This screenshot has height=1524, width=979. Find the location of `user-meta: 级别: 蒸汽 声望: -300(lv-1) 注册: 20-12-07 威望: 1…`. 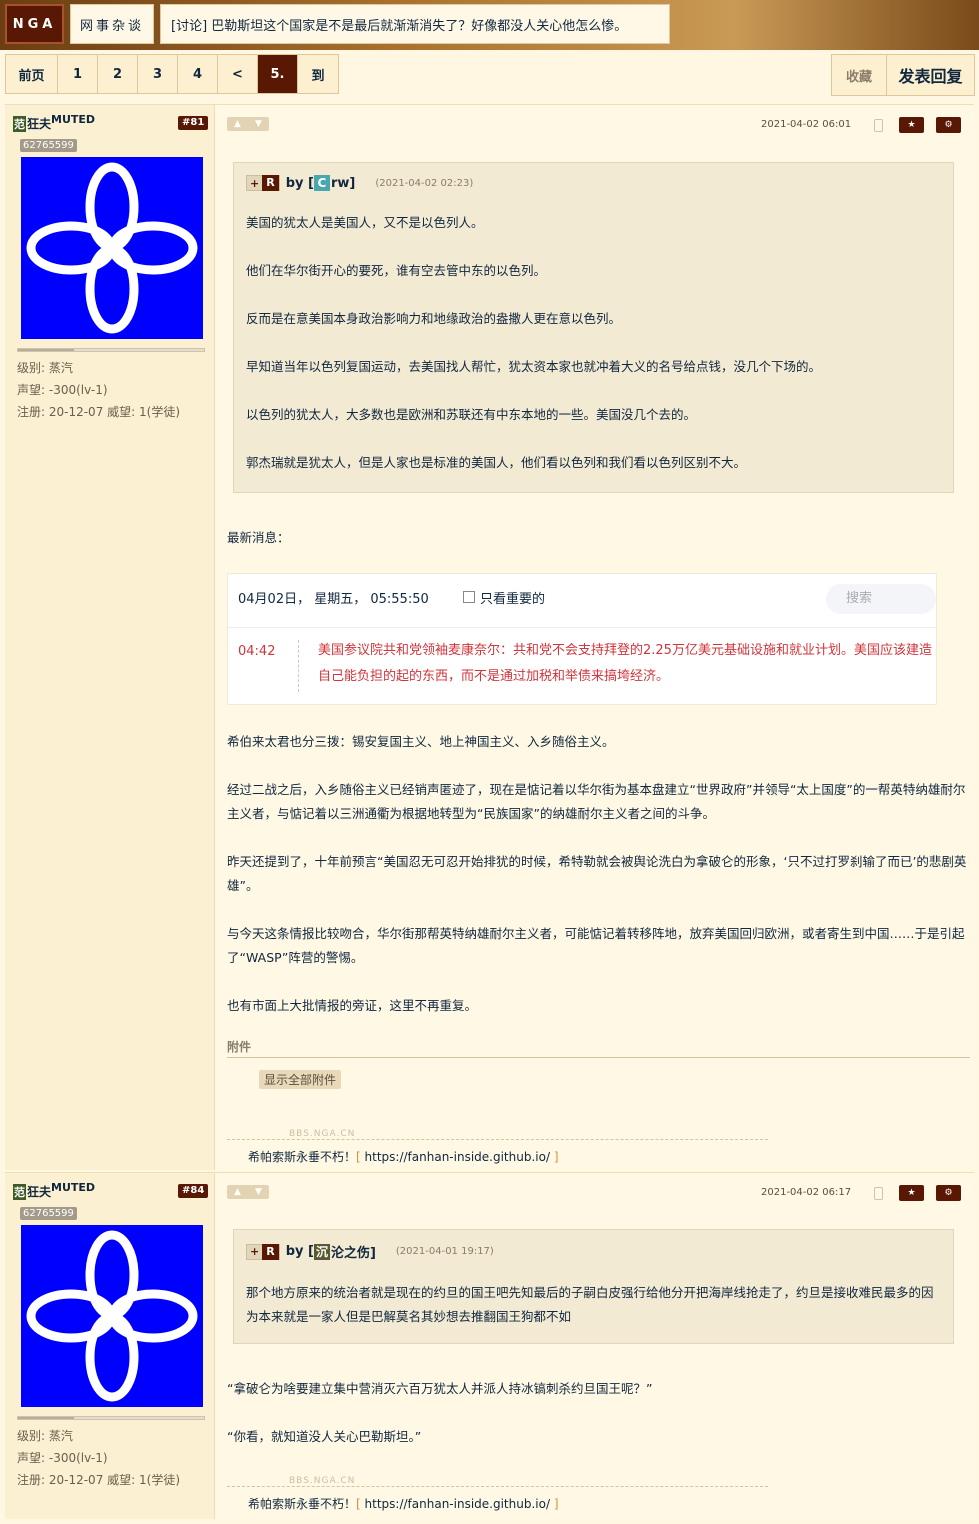

user-meta: 级别: 蒸汽 声望: -300(lv-1) 注册: 20-12-07 威望: 1… is located at coordinates (98, 390).